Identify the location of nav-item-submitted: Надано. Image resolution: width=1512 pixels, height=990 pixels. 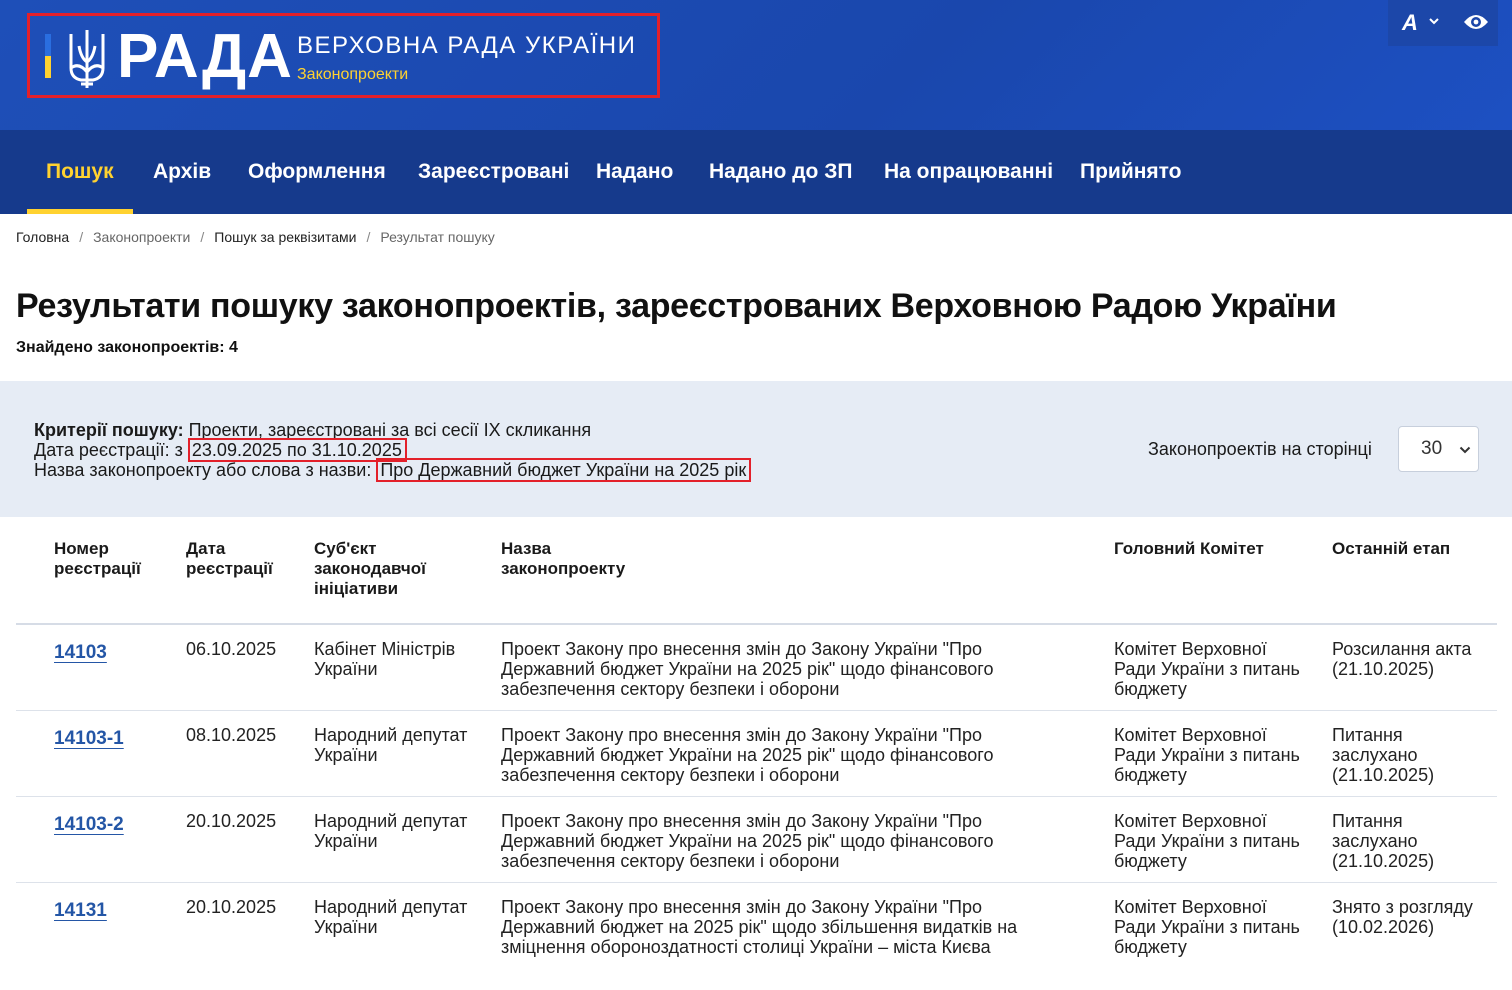
(634, 172).